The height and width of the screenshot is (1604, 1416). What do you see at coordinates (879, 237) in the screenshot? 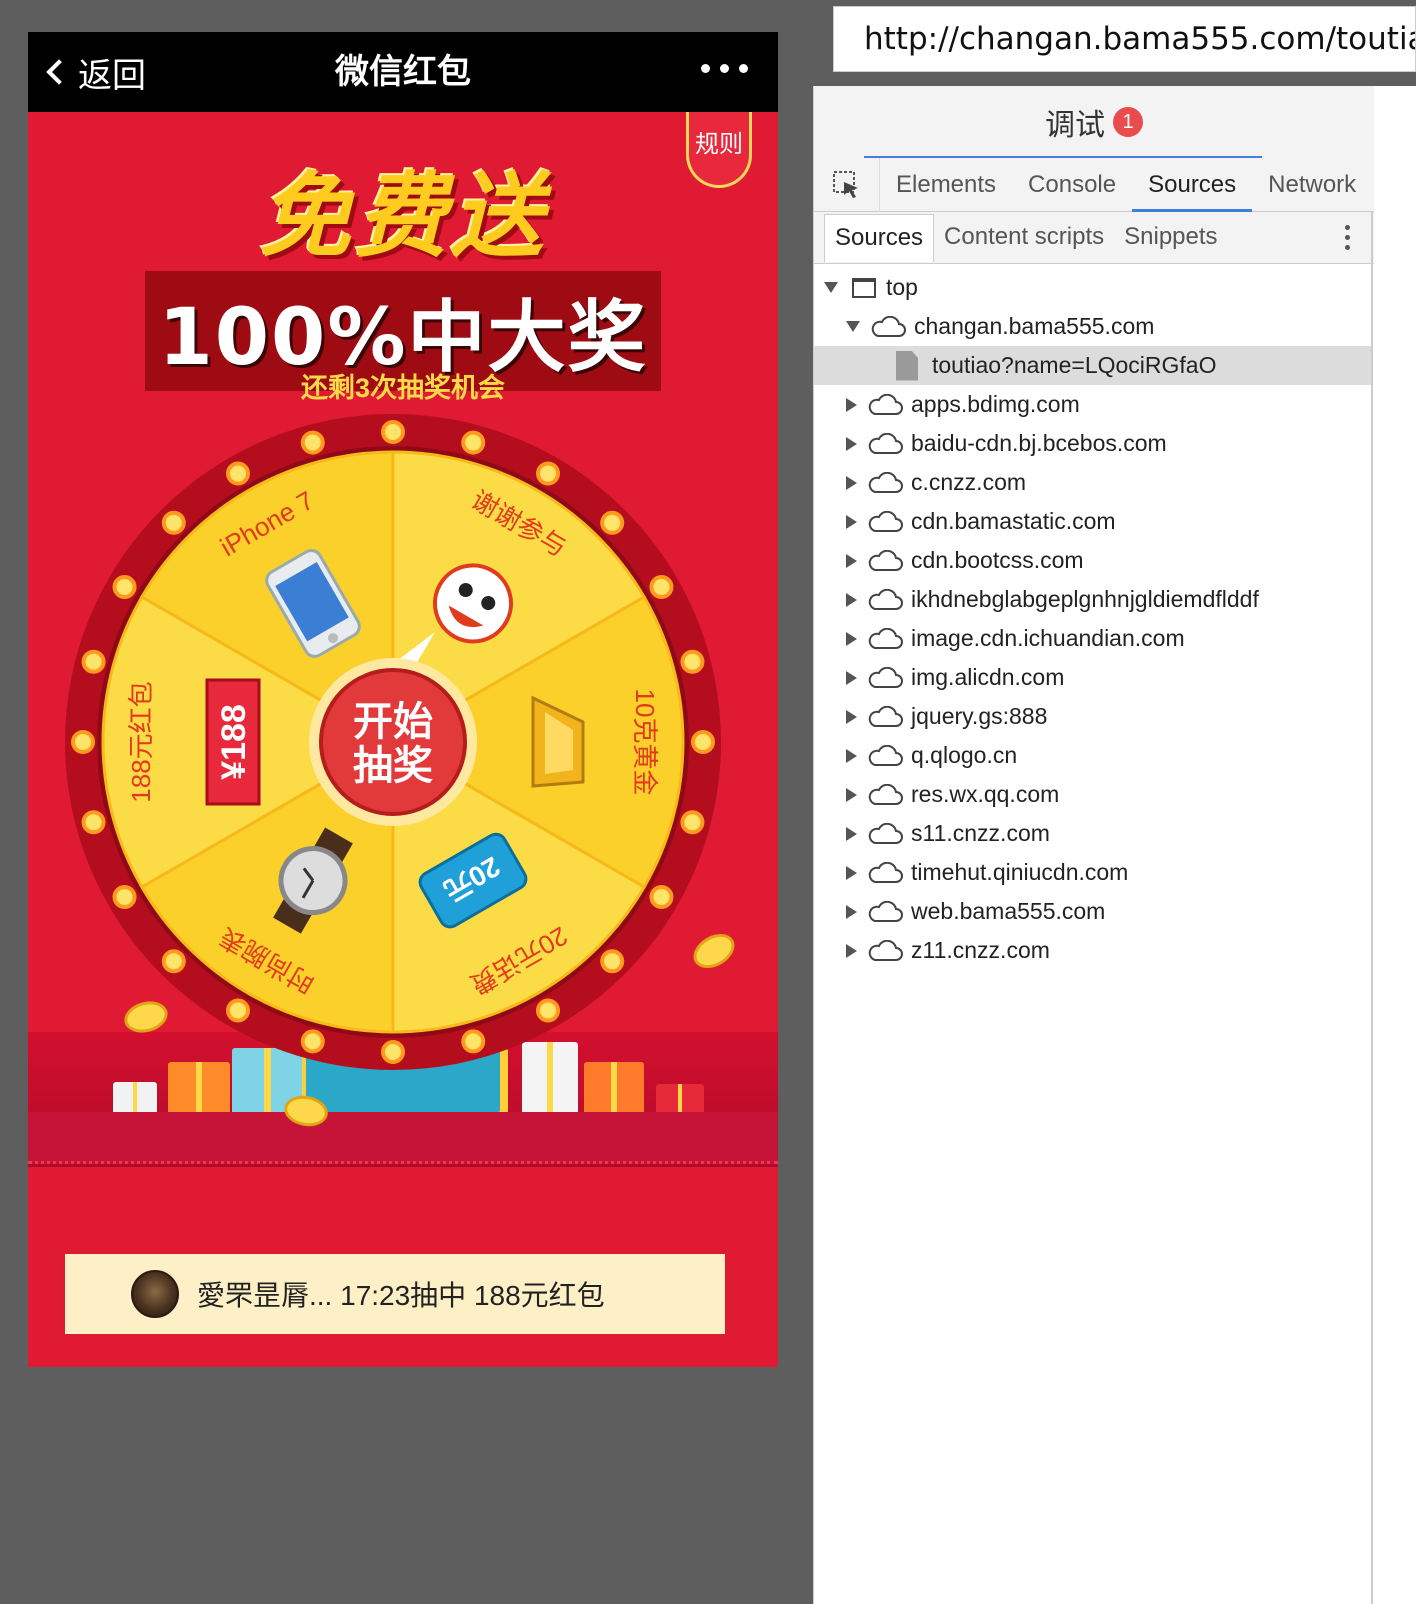
I see `subtab-sources: Sources` at bounding box center [879, 237].